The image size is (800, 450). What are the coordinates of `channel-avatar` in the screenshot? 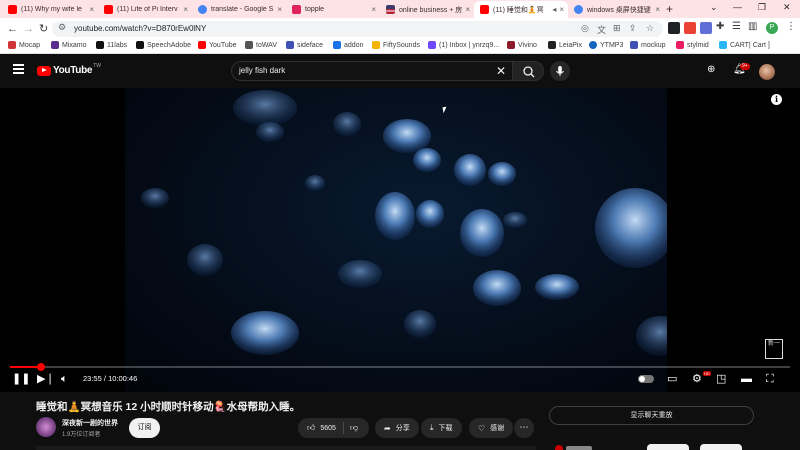 It's located at (46, 427).